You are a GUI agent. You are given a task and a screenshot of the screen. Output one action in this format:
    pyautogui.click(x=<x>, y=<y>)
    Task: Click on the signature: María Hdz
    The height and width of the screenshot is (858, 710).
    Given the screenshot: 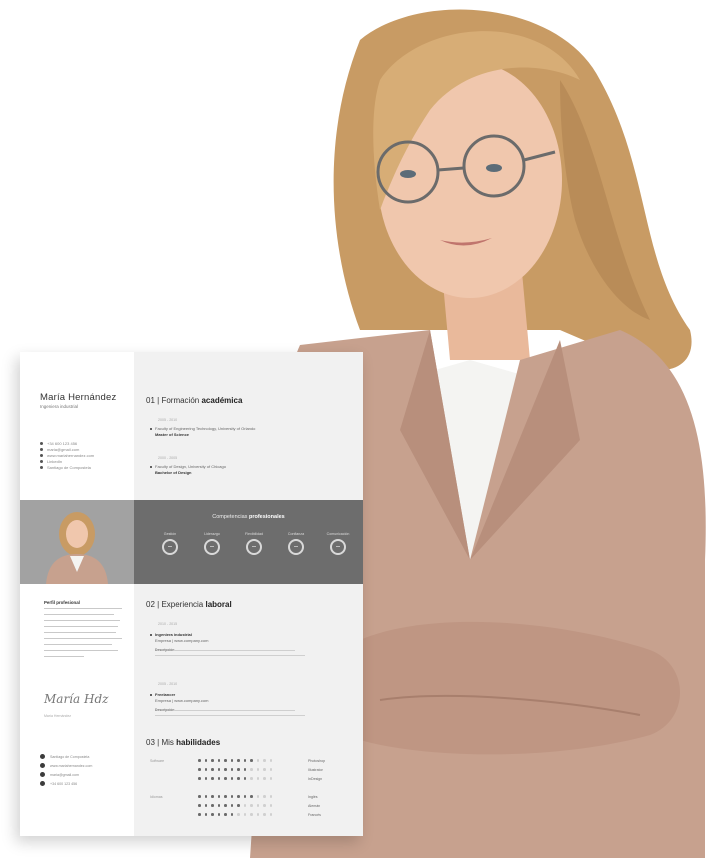 What is the action you would take?
    pyautogui.click(x=76, y=699)
    